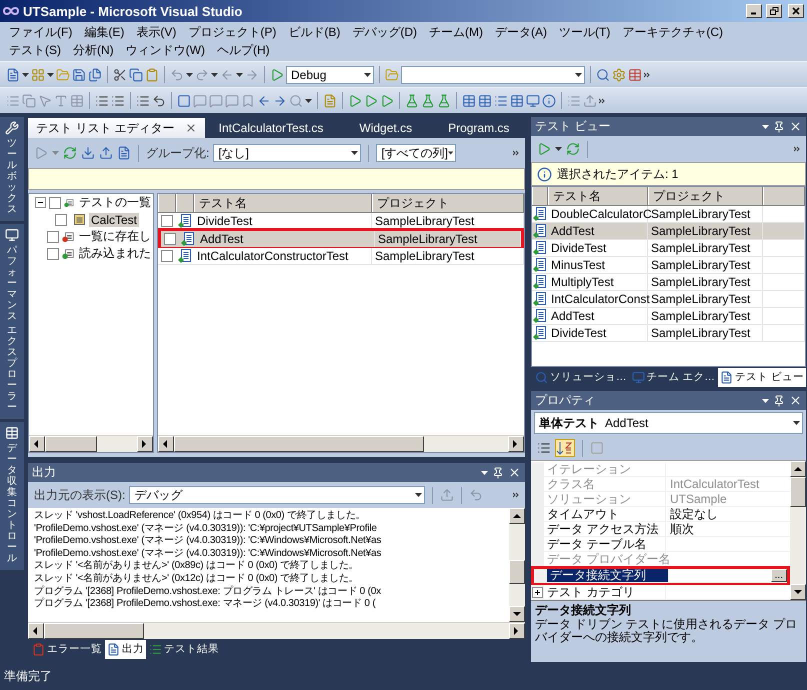  What do you see at coordinates (184, 101) in the screenshot?
I see `square-icon` at bounding box center [184, 101].